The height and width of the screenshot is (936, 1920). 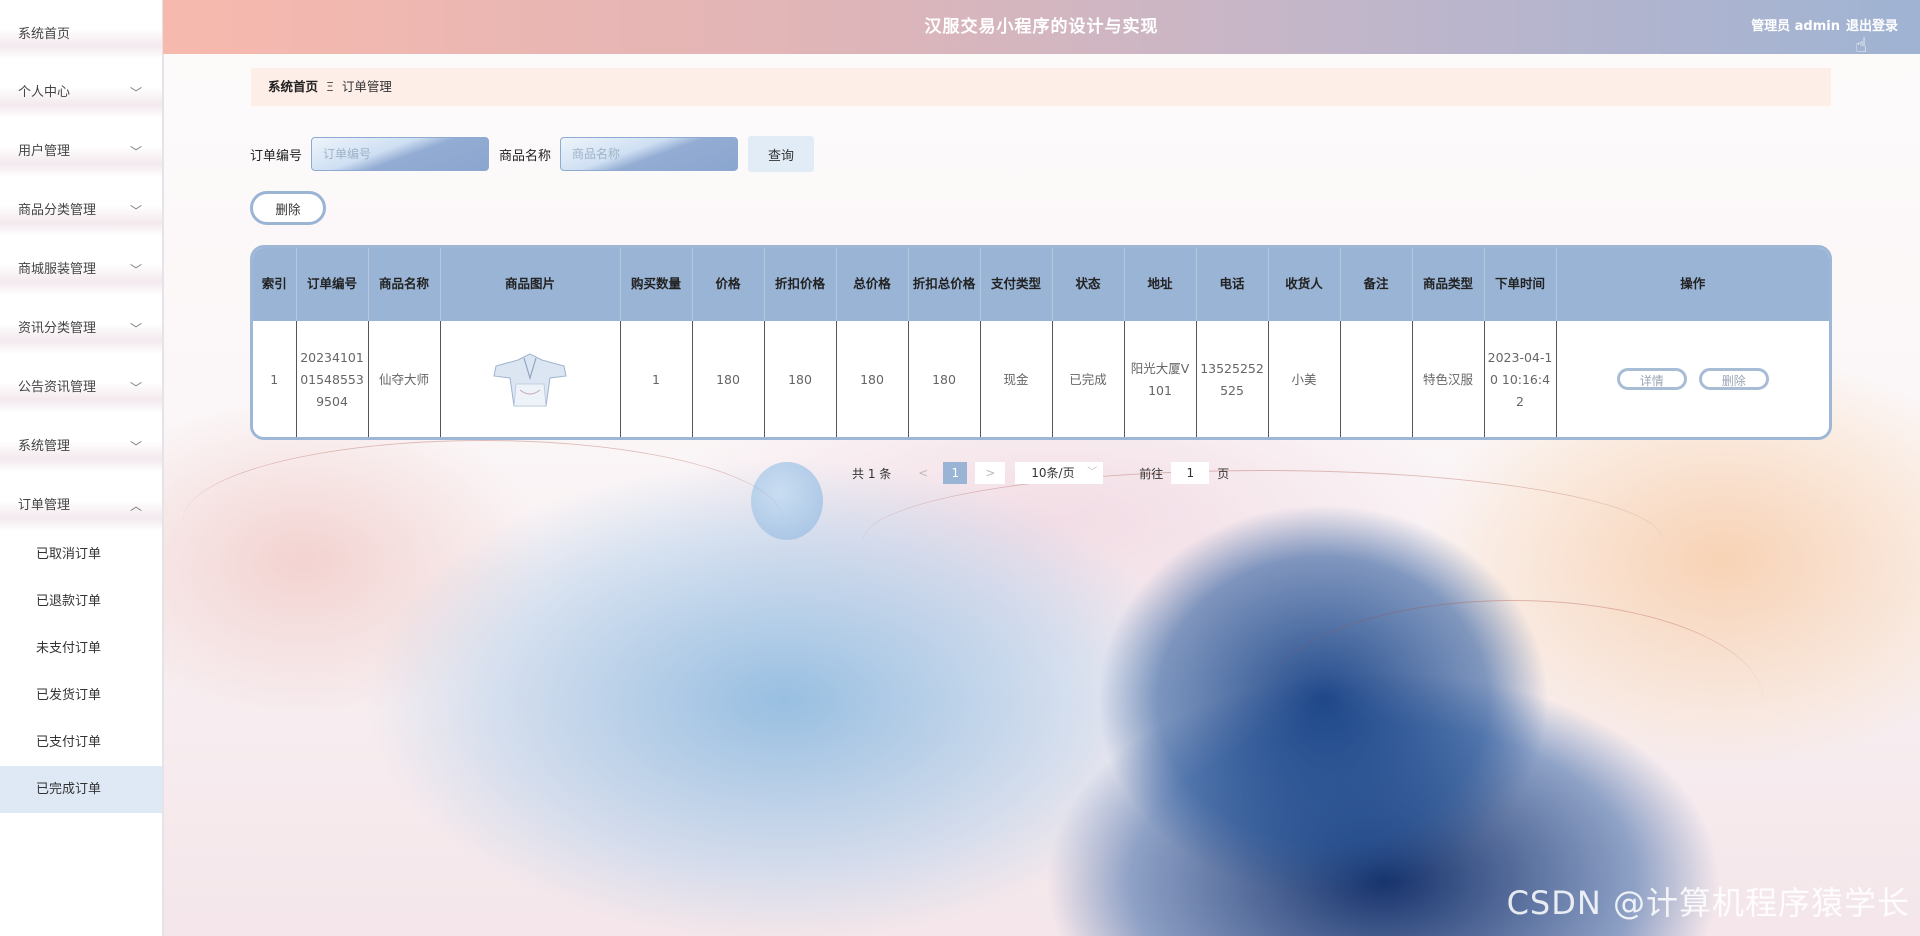 What do you see at coordinates (400, 154) in the screenshot?
I see `order-number-input` at bounding box center [400, 154].